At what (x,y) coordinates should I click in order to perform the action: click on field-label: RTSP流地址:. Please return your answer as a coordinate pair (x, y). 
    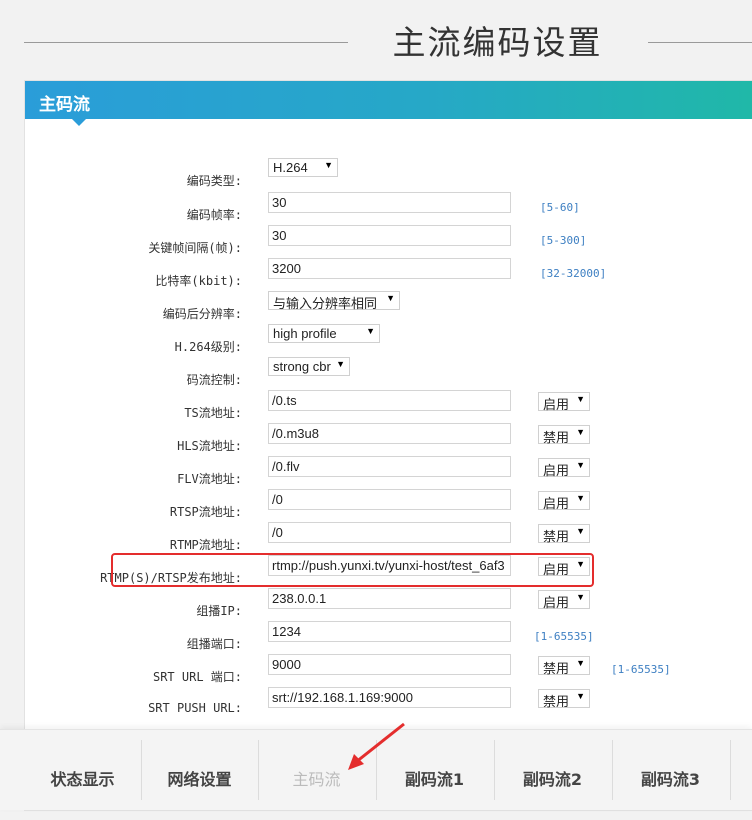
    Looking at the image, I should click on (205, 512).